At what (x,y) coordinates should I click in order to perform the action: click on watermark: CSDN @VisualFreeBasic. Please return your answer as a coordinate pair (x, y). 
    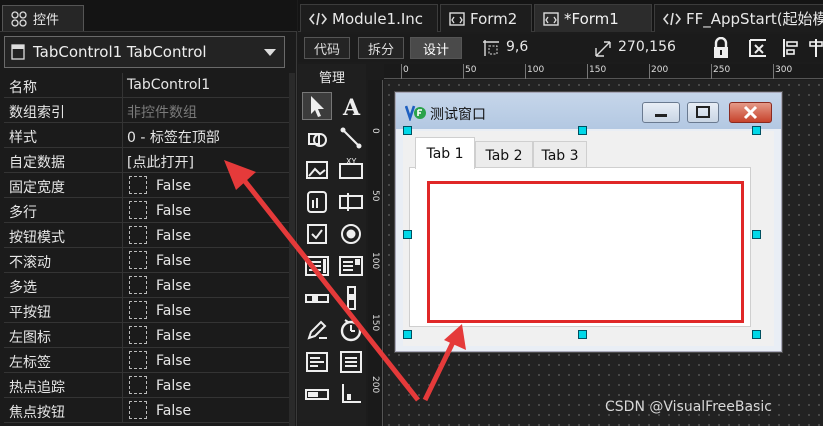
    Looking at the image, I should click on (688, 407).